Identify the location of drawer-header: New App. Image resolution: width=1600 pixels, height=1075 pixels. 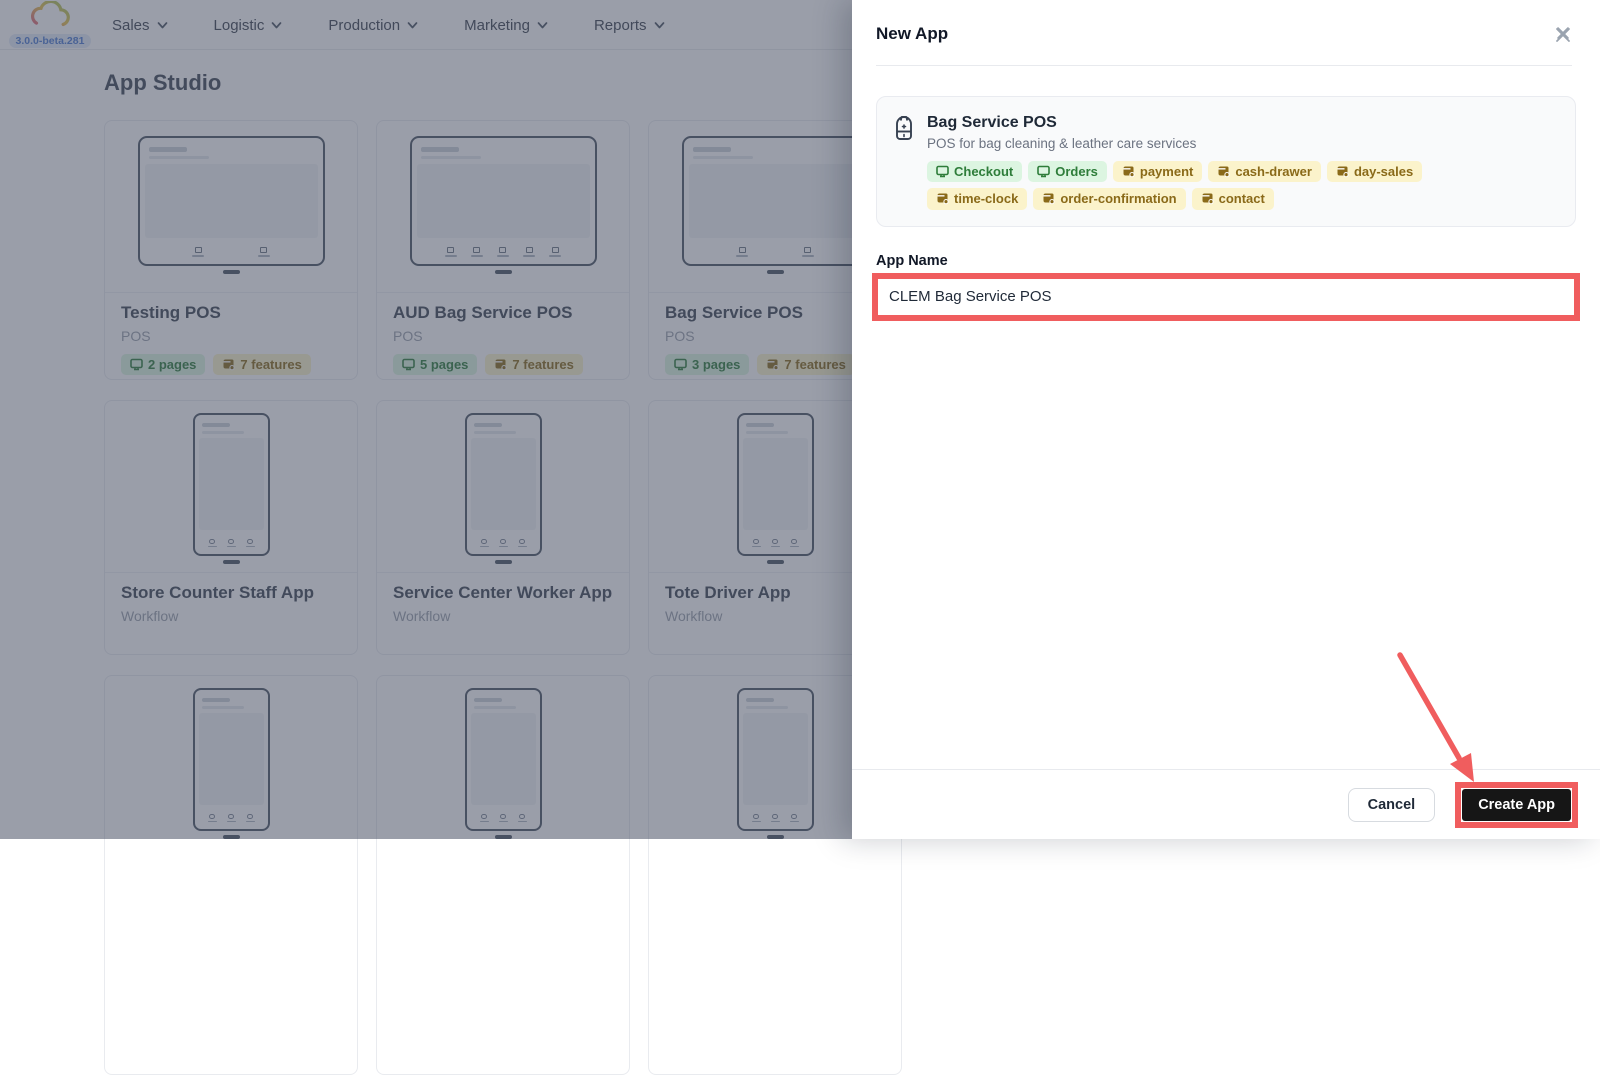
(1226, 33).